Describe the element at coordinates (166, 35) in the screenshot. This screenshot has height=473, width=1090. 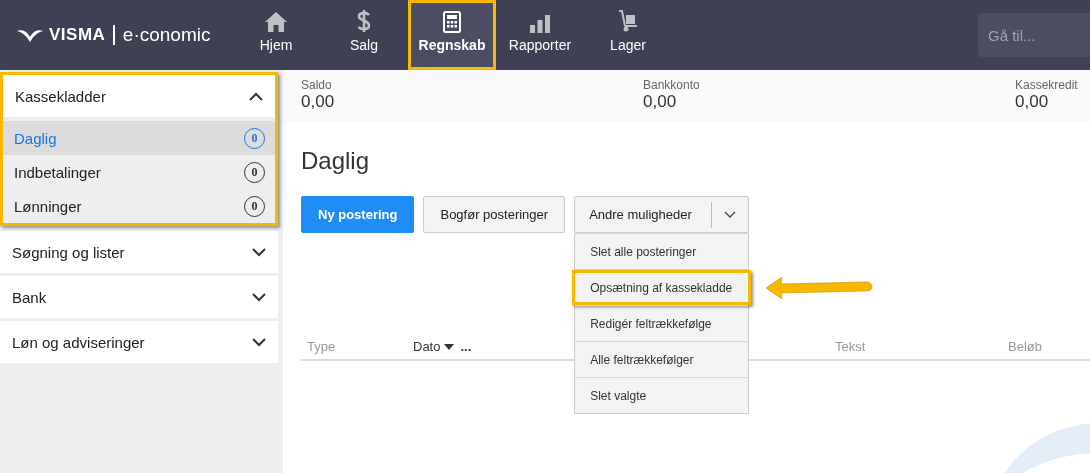
I see `logo-product: e·conomic` at that location.